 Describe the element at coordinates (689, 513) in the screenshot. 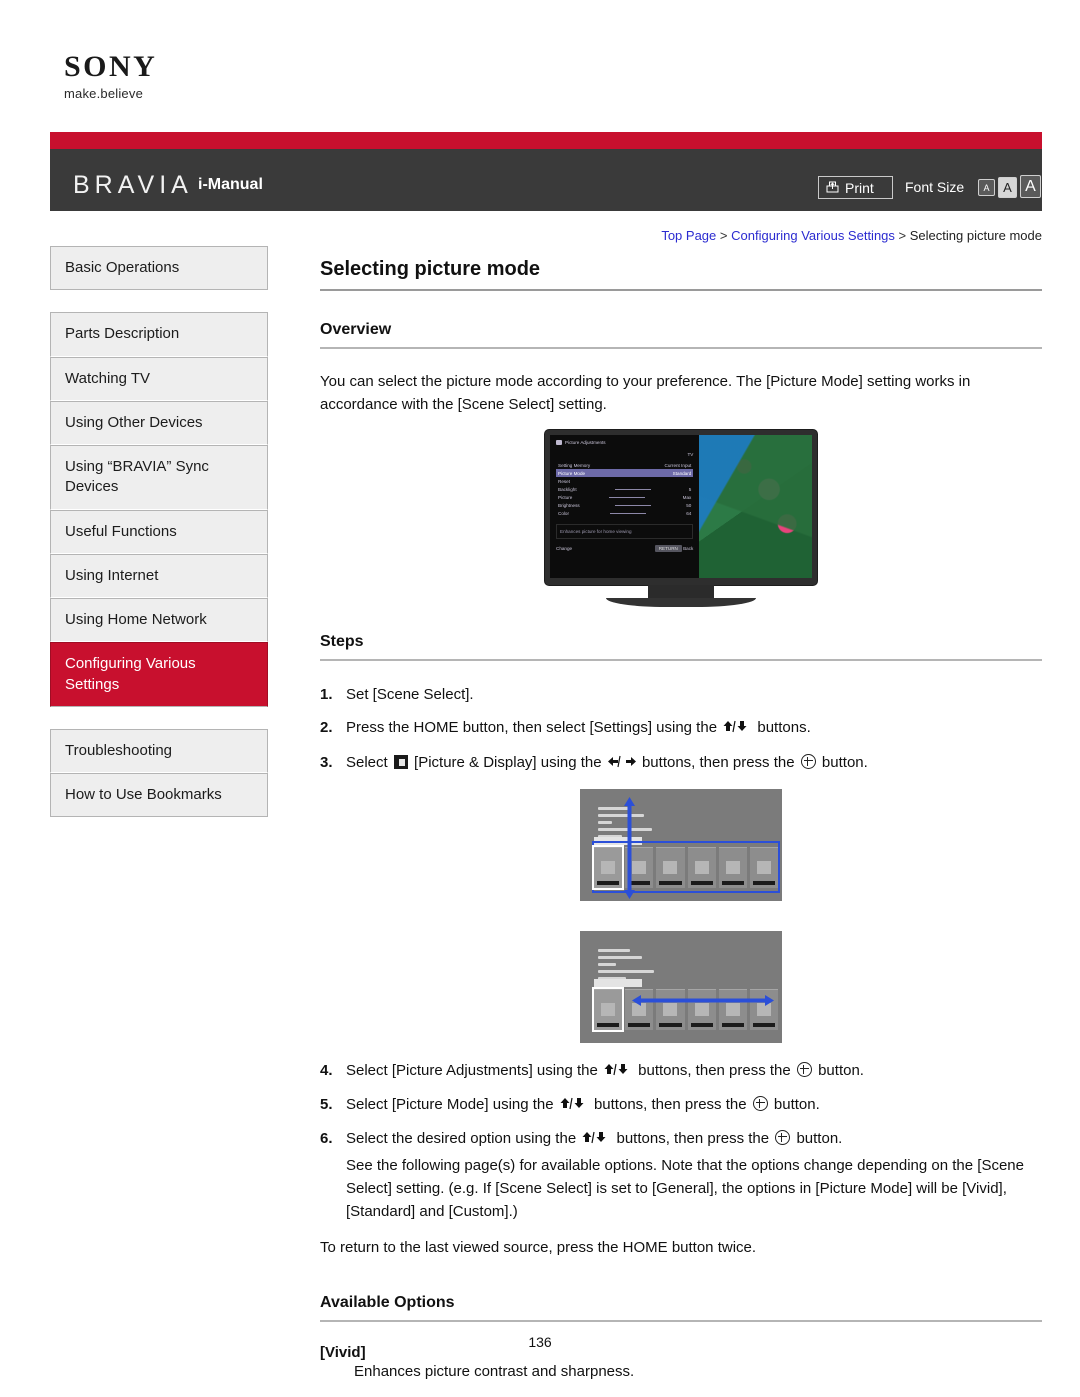

I see `tv-row-value: 64` at that location.